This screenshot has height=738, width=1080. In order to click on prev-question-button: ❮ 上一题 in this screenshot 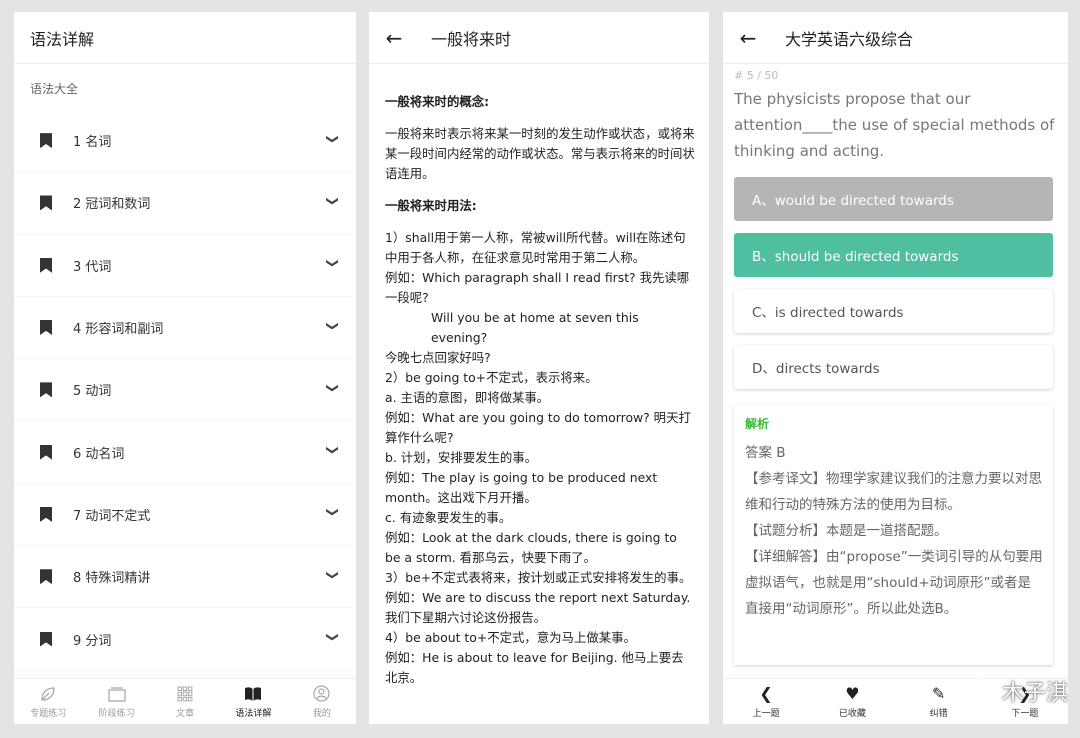, I will do `click(766, 701)`.